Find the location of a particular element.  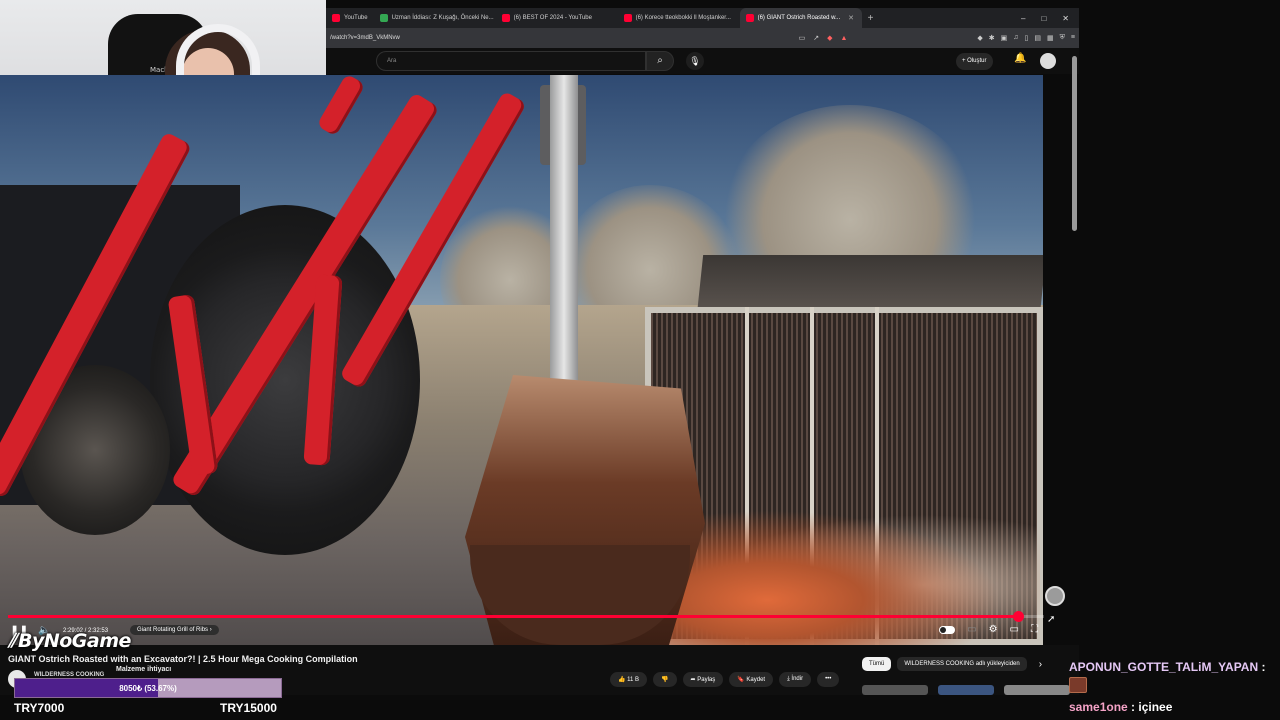

alert-icon: ▲ is located at coordinates (843, 38).